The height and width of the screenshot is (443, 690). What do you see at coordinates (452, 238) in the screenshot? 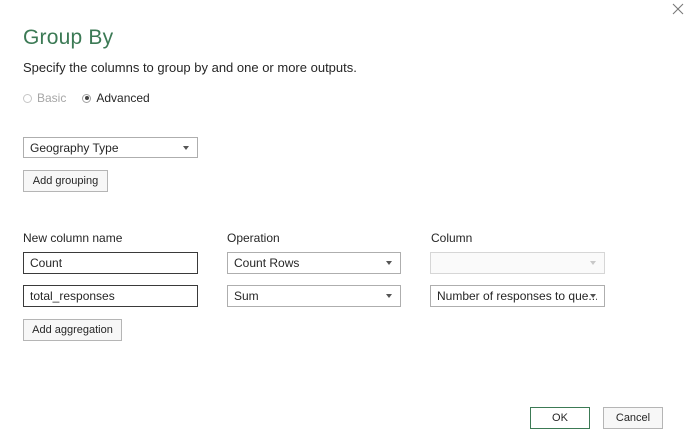
I see `column-header: Column` at bounding box center [452, 238].